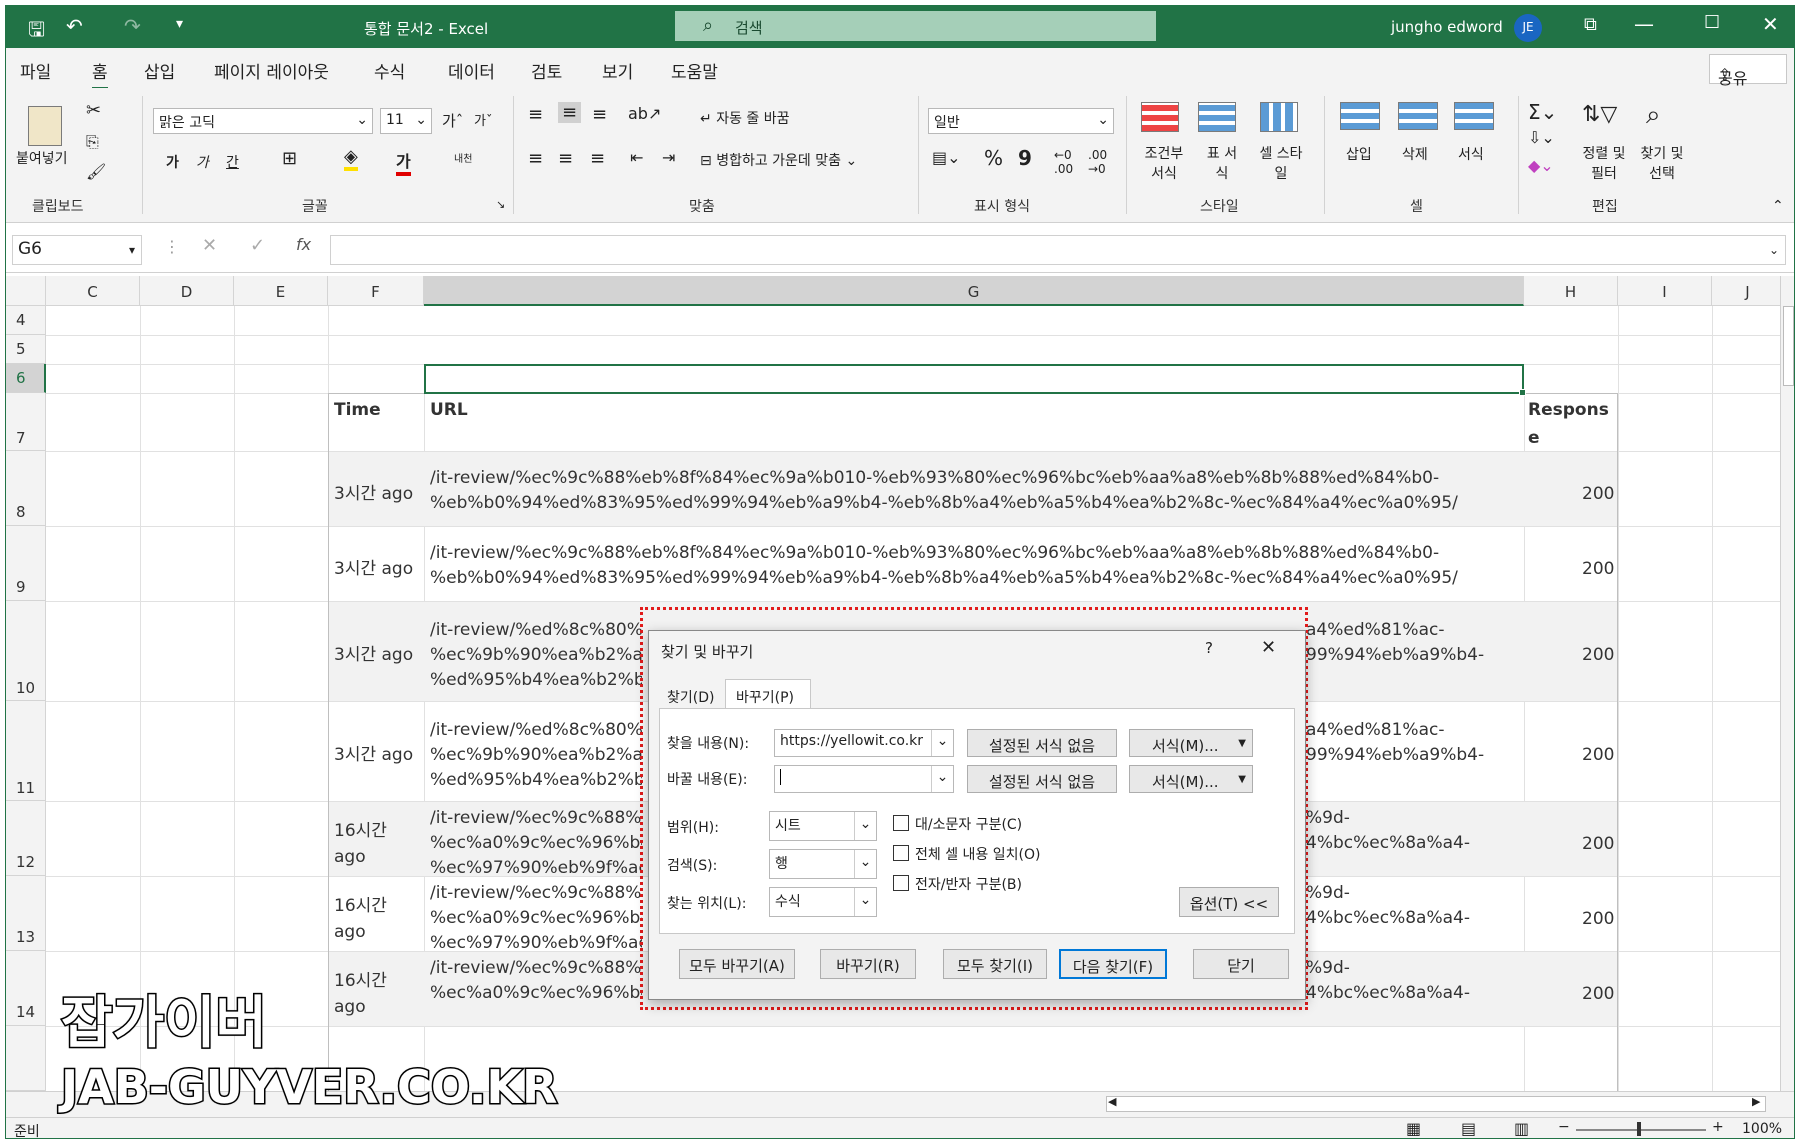  I want to click on column-header: C, so click(93, 291).